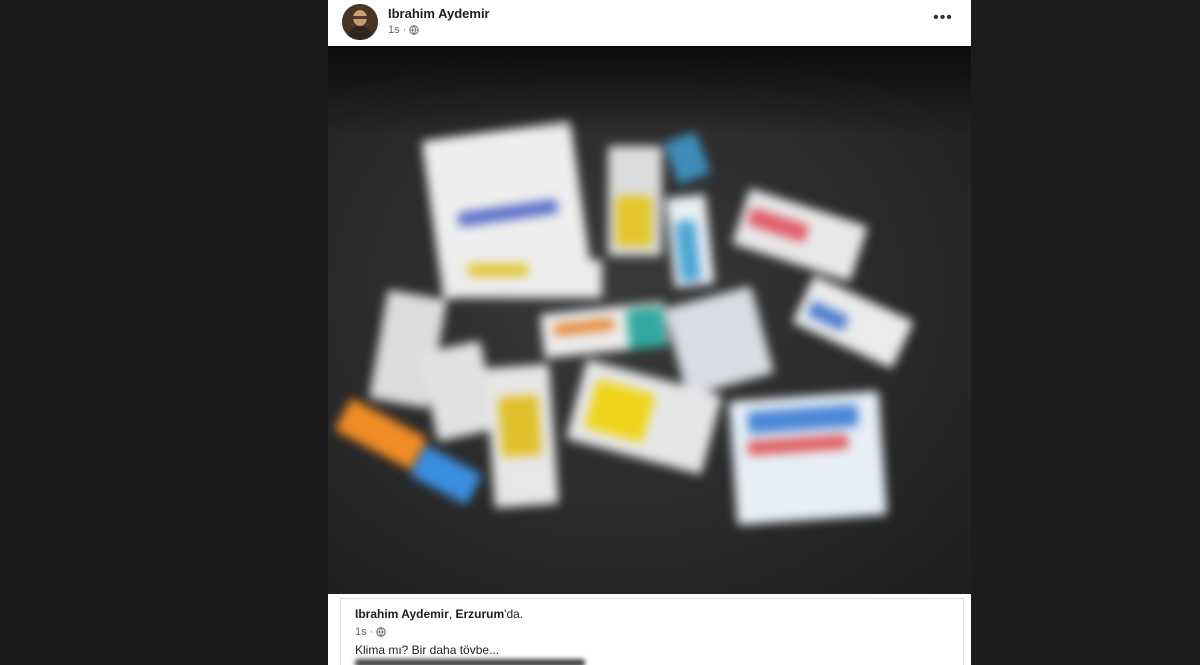  I want to click on shared-author-line: Ibrahim Aydemir, Erzurum'da., so click(439, 614).